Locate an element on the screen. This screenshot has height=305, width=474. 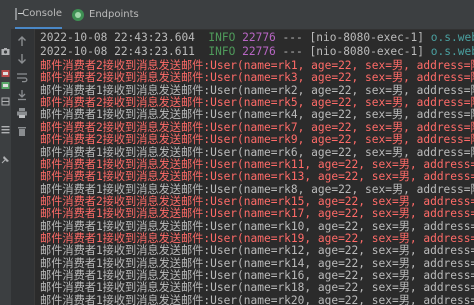
arrow-down-icon is located at coordinates (22, 59).